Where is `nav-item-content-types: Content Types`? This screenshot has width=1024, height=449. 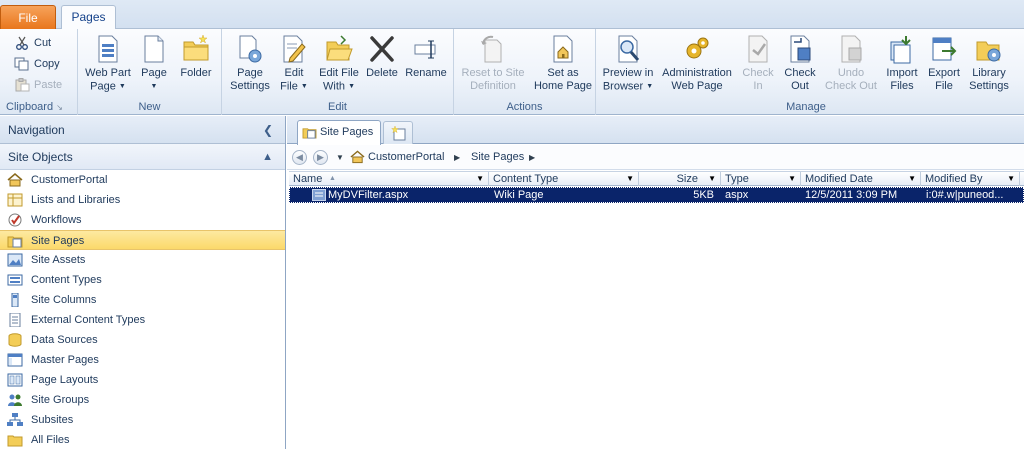
nav-item-content-types: Content Types is located at coordinates (142, 280).